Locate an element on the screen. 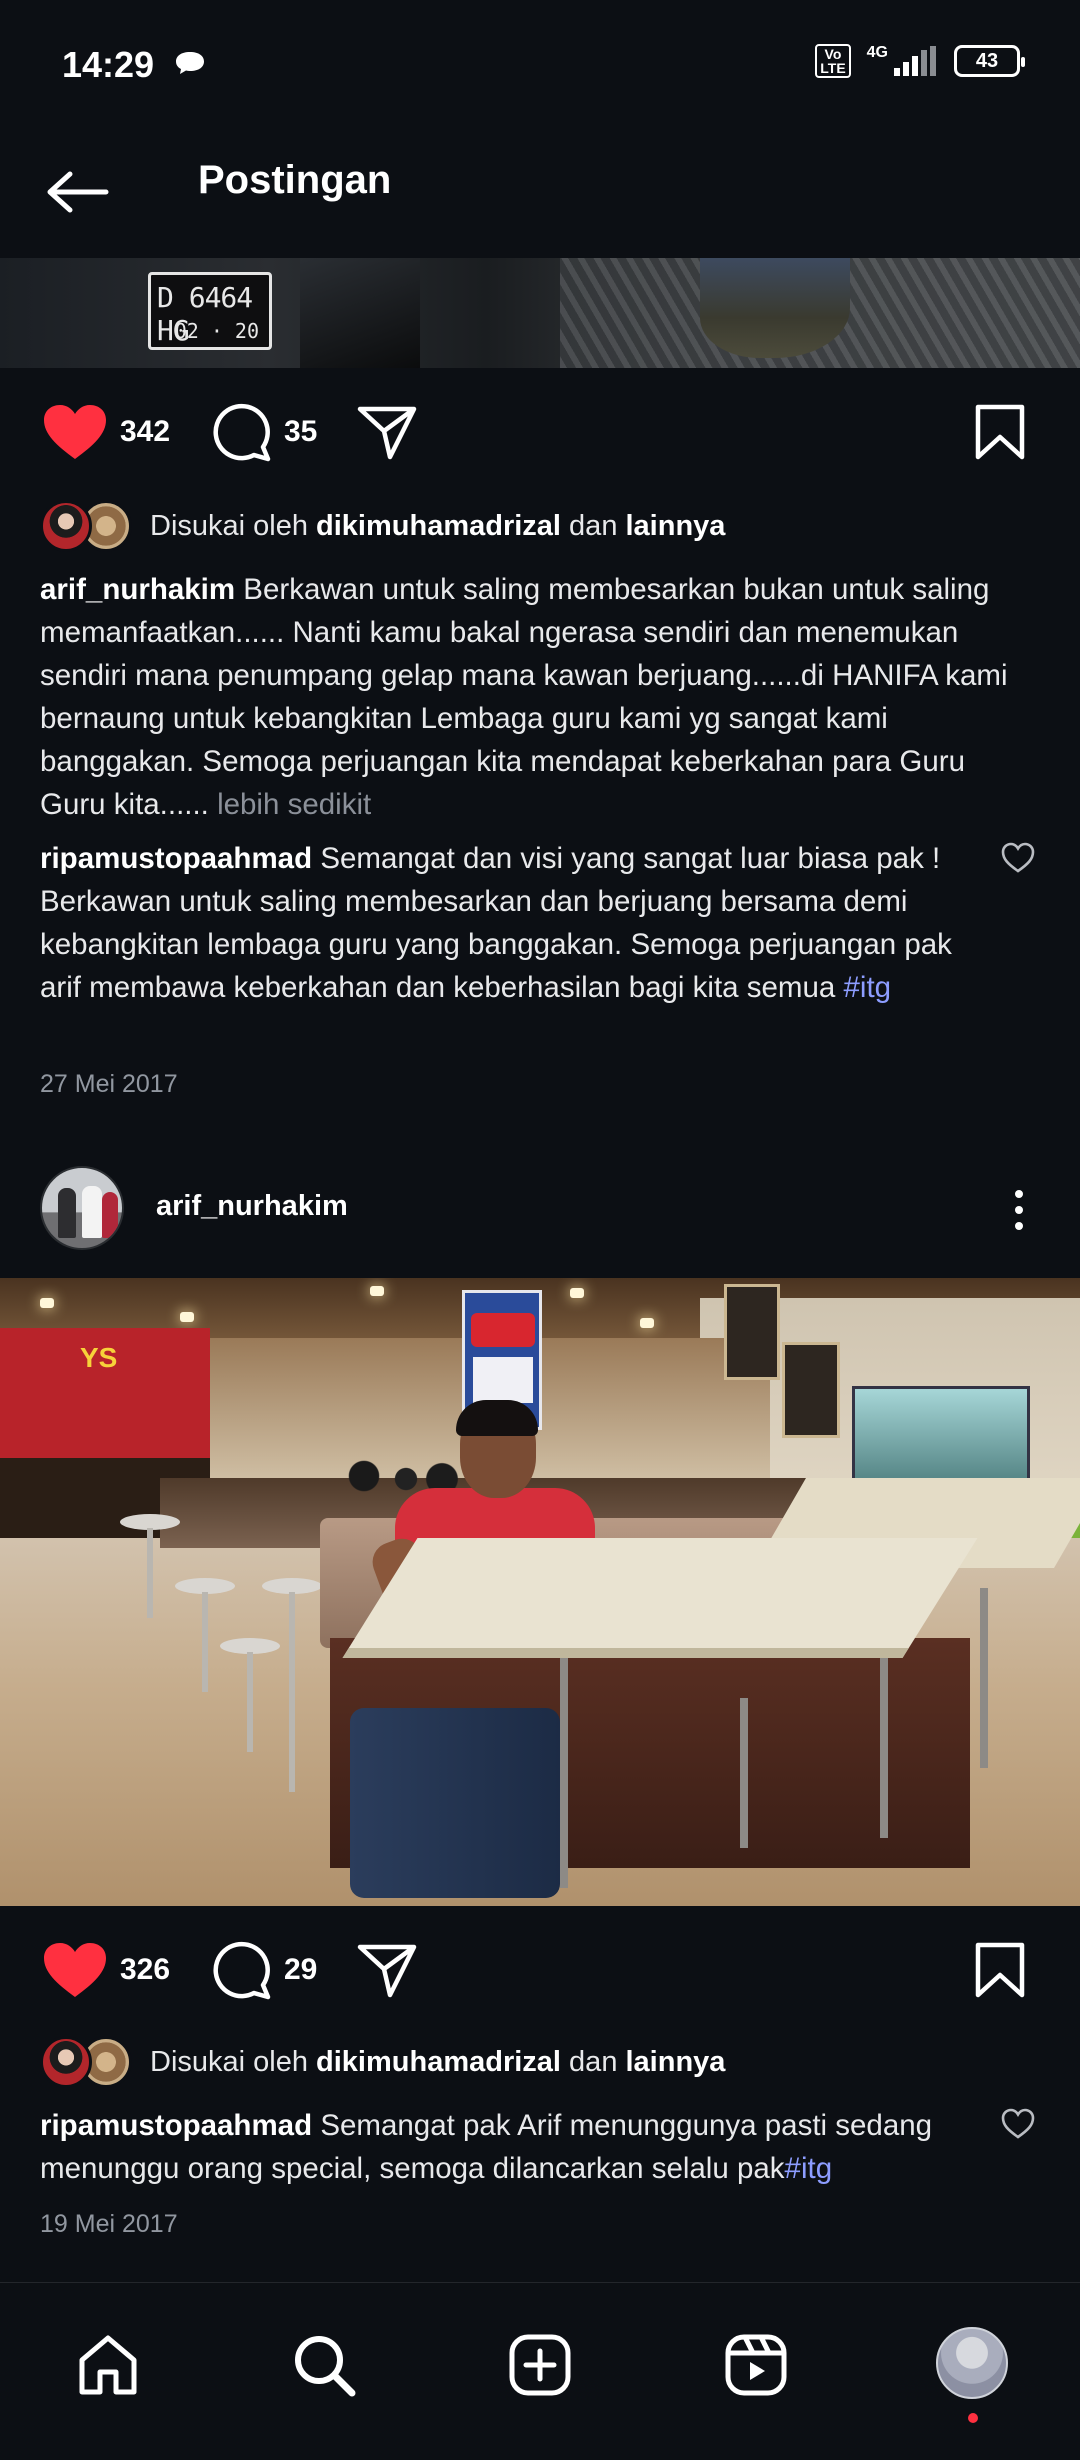  reels-icon is located at coordinates (756, 2365).